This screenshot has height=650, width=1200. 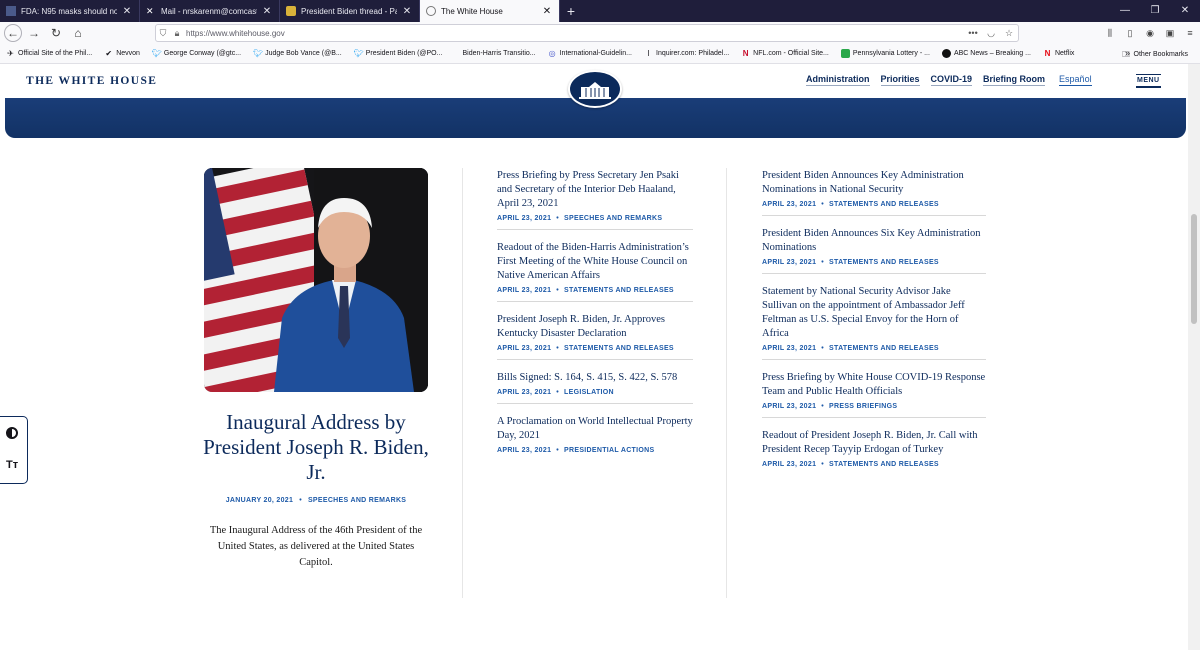 What do you see at coordinates (595, 89) in the screenshot?
I see `white-house-seal-icon` at bounding box center [595, 89].